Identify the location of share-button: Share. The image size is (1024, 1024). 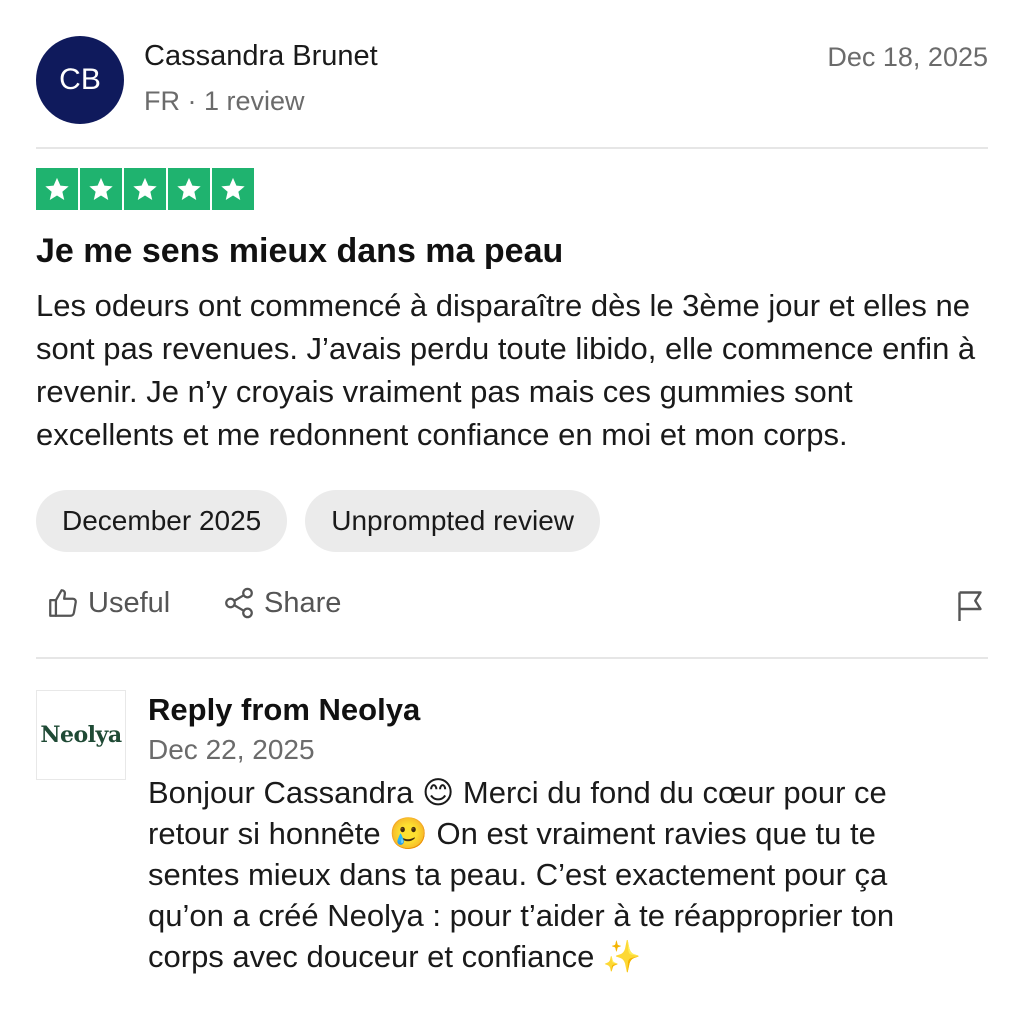
(281, 603).